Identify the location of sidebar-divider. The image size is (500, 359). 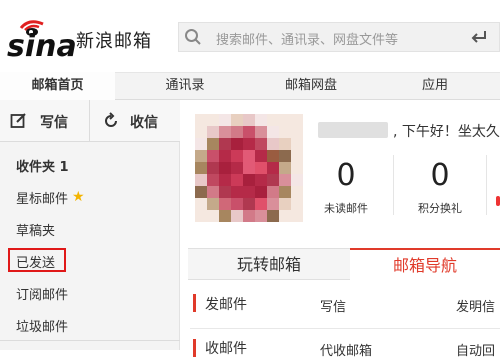
(90, 340).